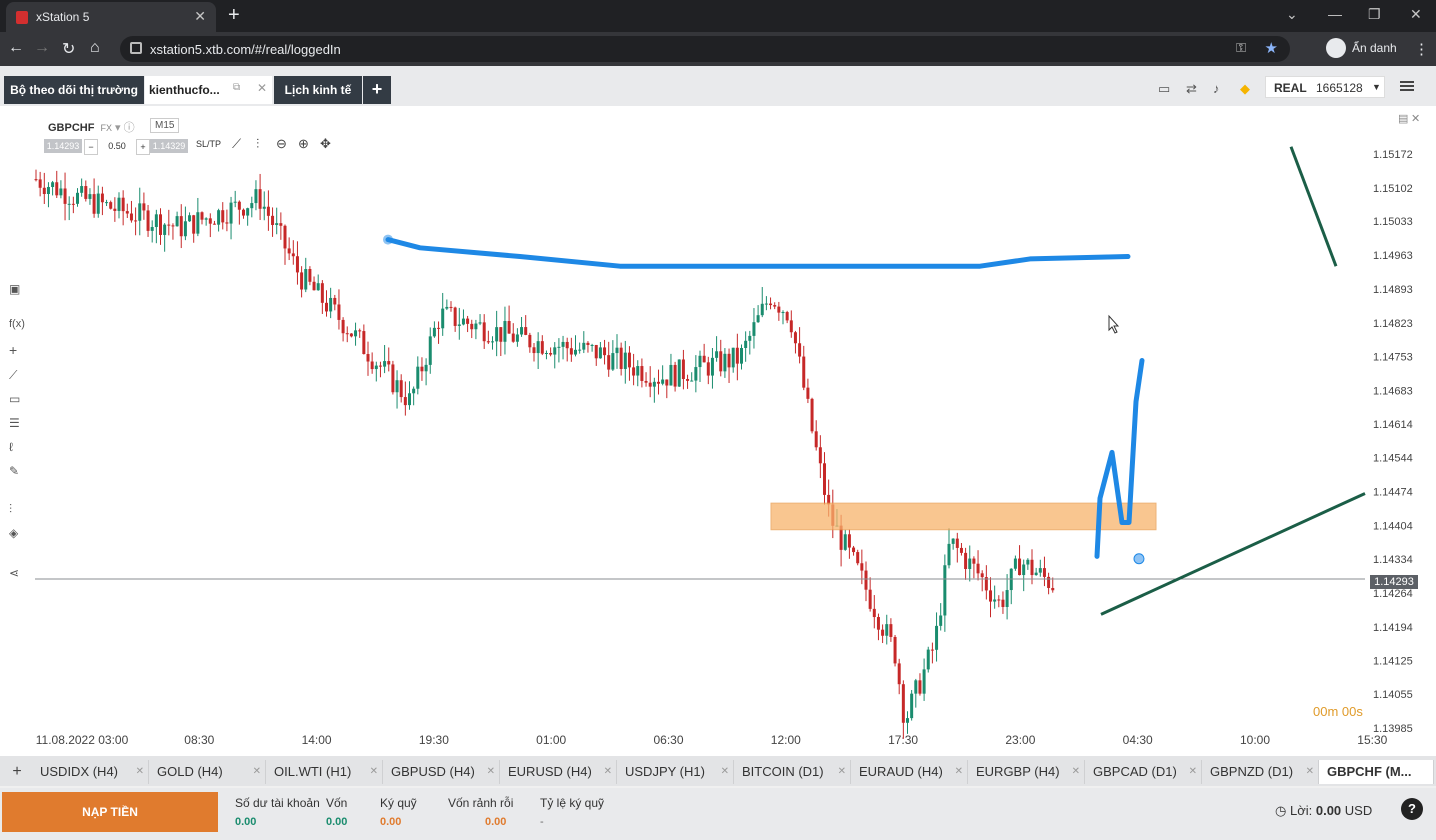  I want to click on symbol-tab: EURGBP (H4) ✕, so click(1026, 772).